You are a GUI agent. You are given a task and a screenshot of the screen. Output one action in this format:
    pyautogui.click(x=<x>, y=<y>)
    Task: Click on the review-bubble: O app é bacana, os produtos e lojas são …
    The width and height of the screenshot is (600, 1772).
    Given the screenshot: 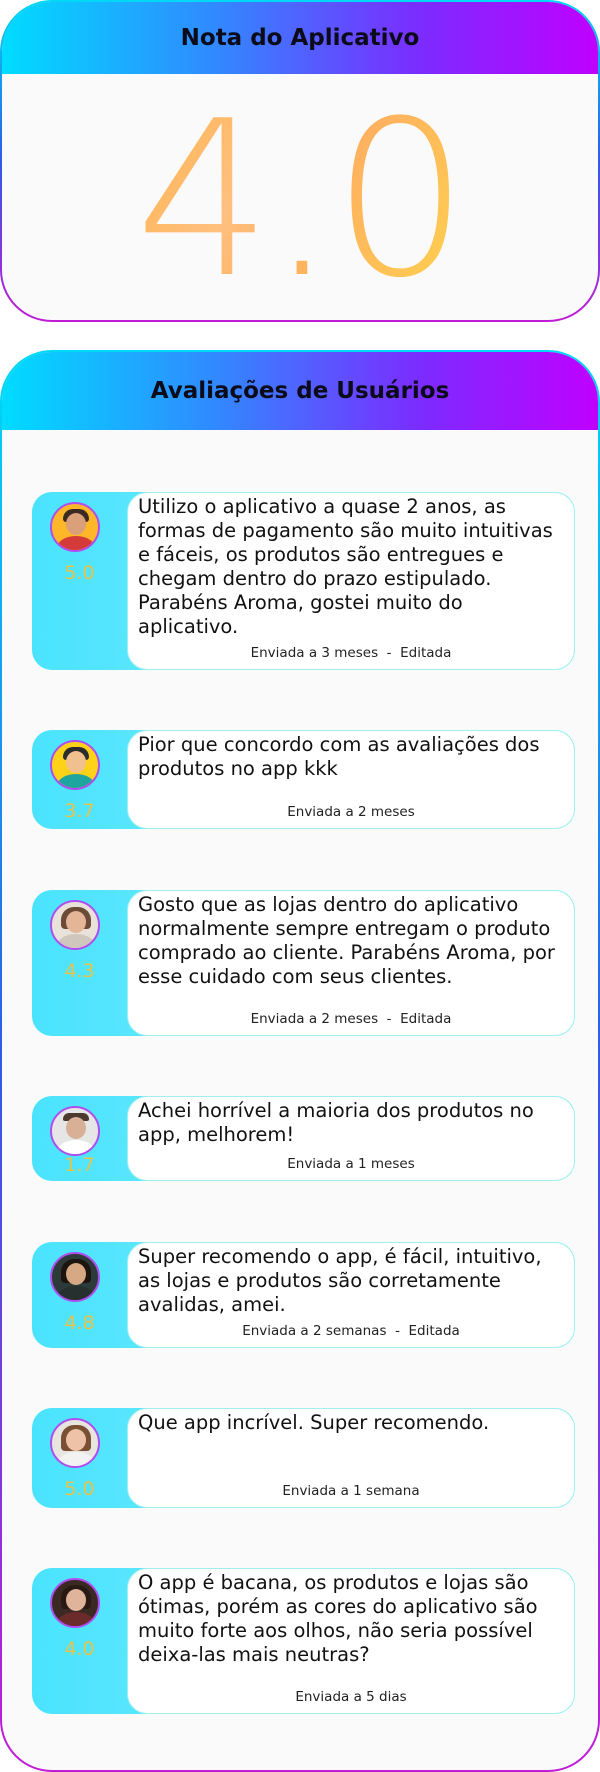 What is the action you would take?
    pyautogui.click(x=351, y=1641)
    